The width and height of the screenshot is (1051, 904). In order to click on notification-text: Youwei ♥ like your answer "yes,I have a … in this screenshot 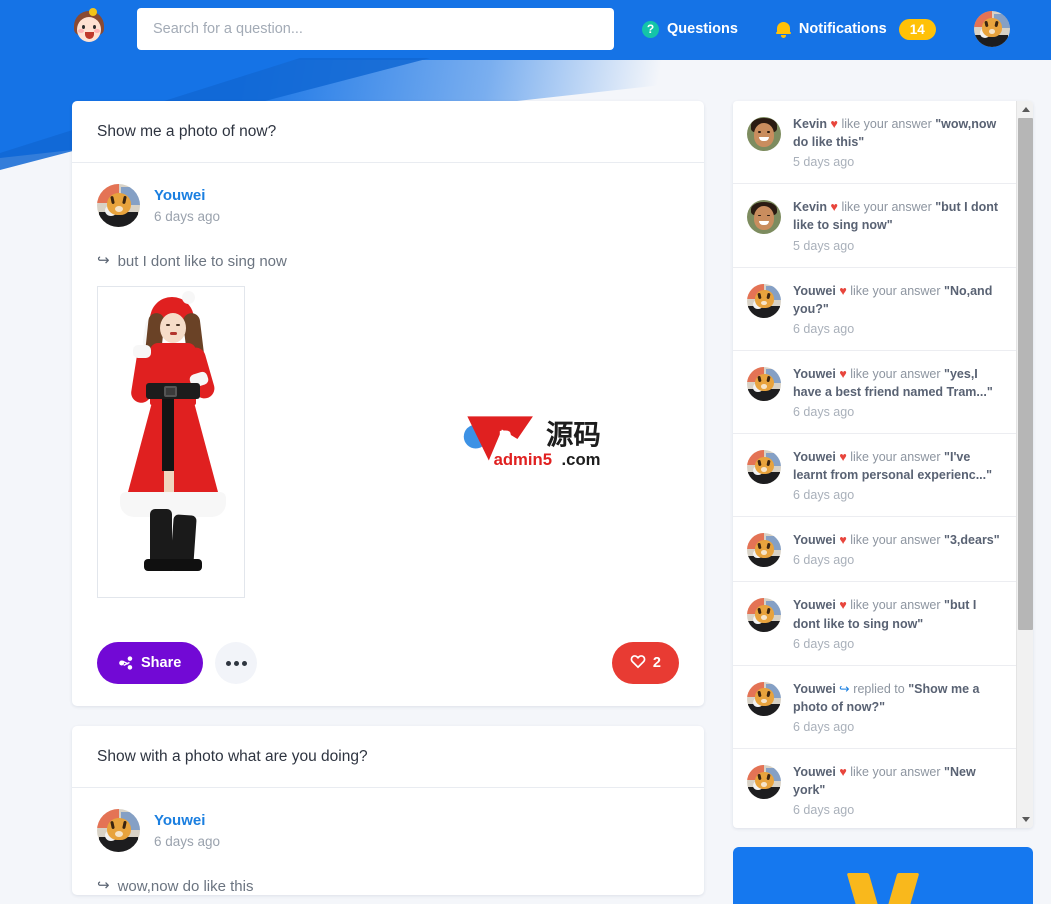, I will do `click(898, 383)`.